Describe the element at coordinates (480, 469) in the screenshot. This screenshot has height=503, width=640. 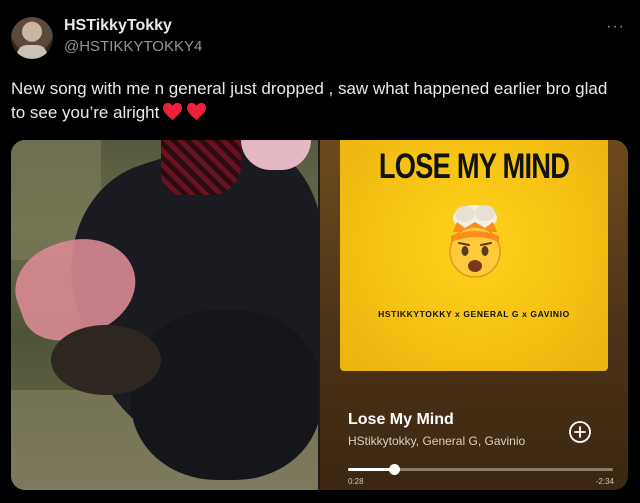
I see `progress-bar` at that location.